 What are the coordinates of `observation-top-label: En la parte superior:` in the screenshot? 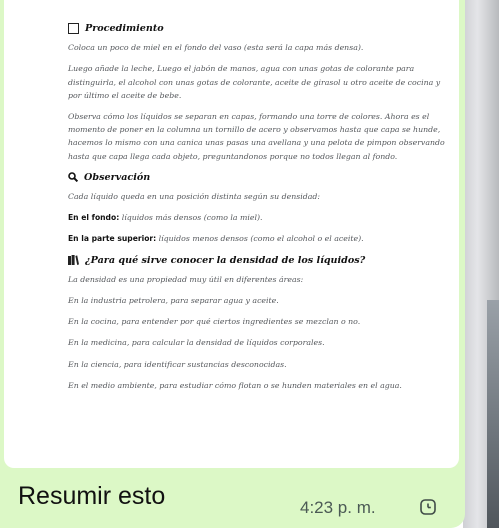 It's located at (112, 239).